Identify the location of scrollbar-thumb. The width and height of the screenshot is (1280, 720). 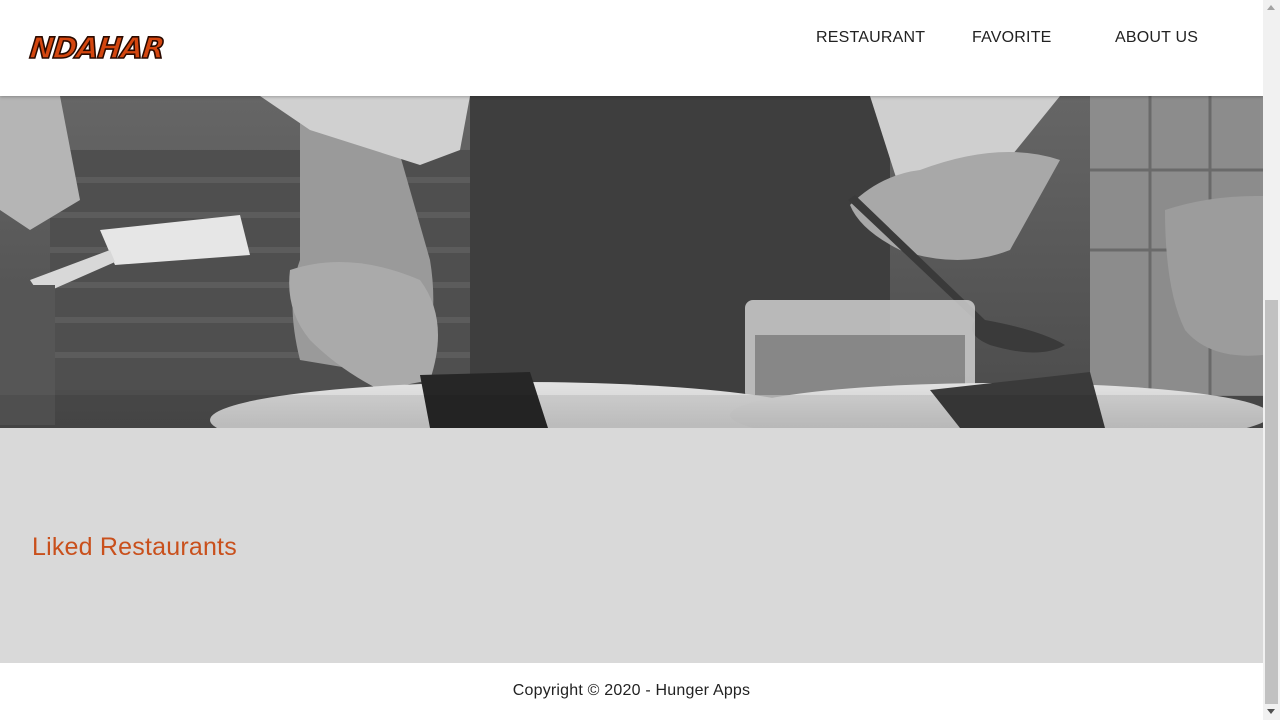
(1271, 502).